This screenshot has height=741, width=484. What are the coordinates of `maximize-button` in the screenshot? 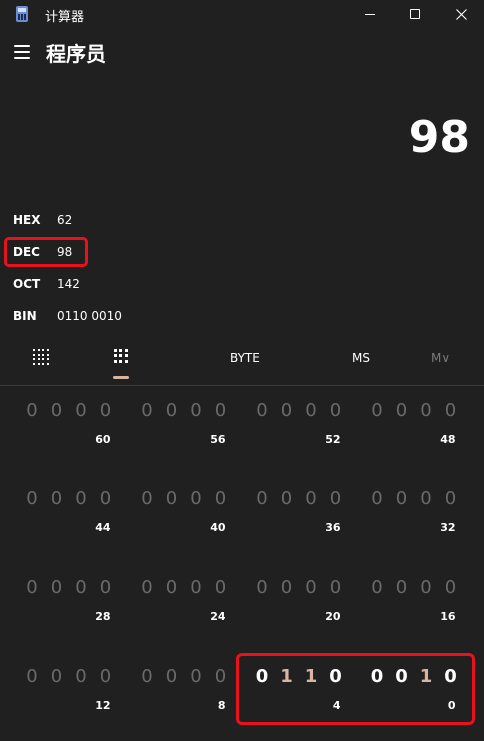 It's located at (415, 14).